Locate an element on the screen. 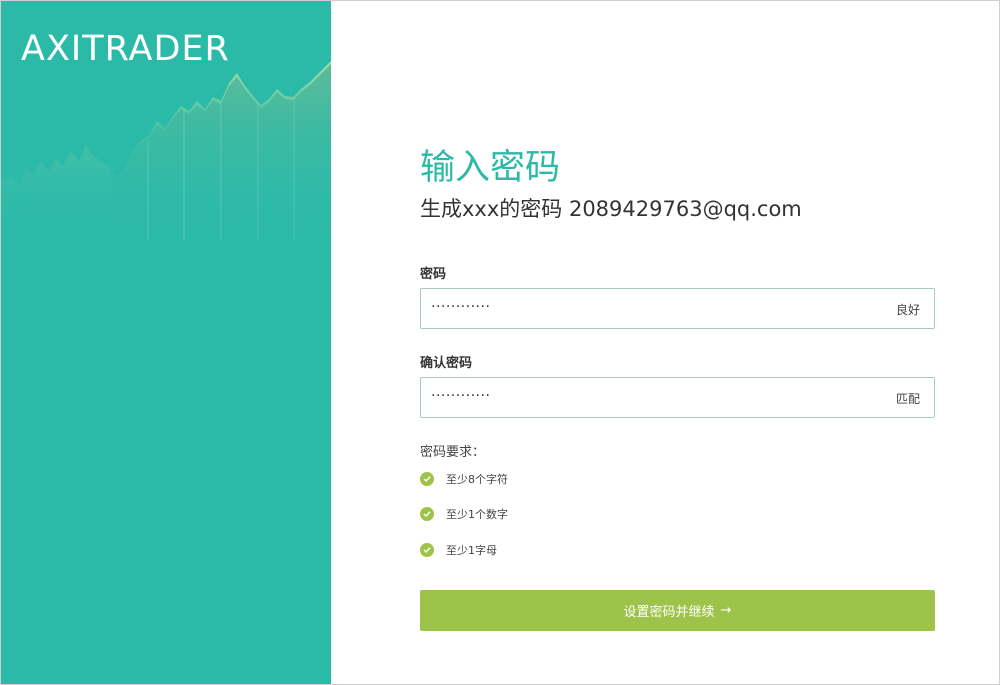  page-title: 输入密码 is located at coordinates (490, 168).